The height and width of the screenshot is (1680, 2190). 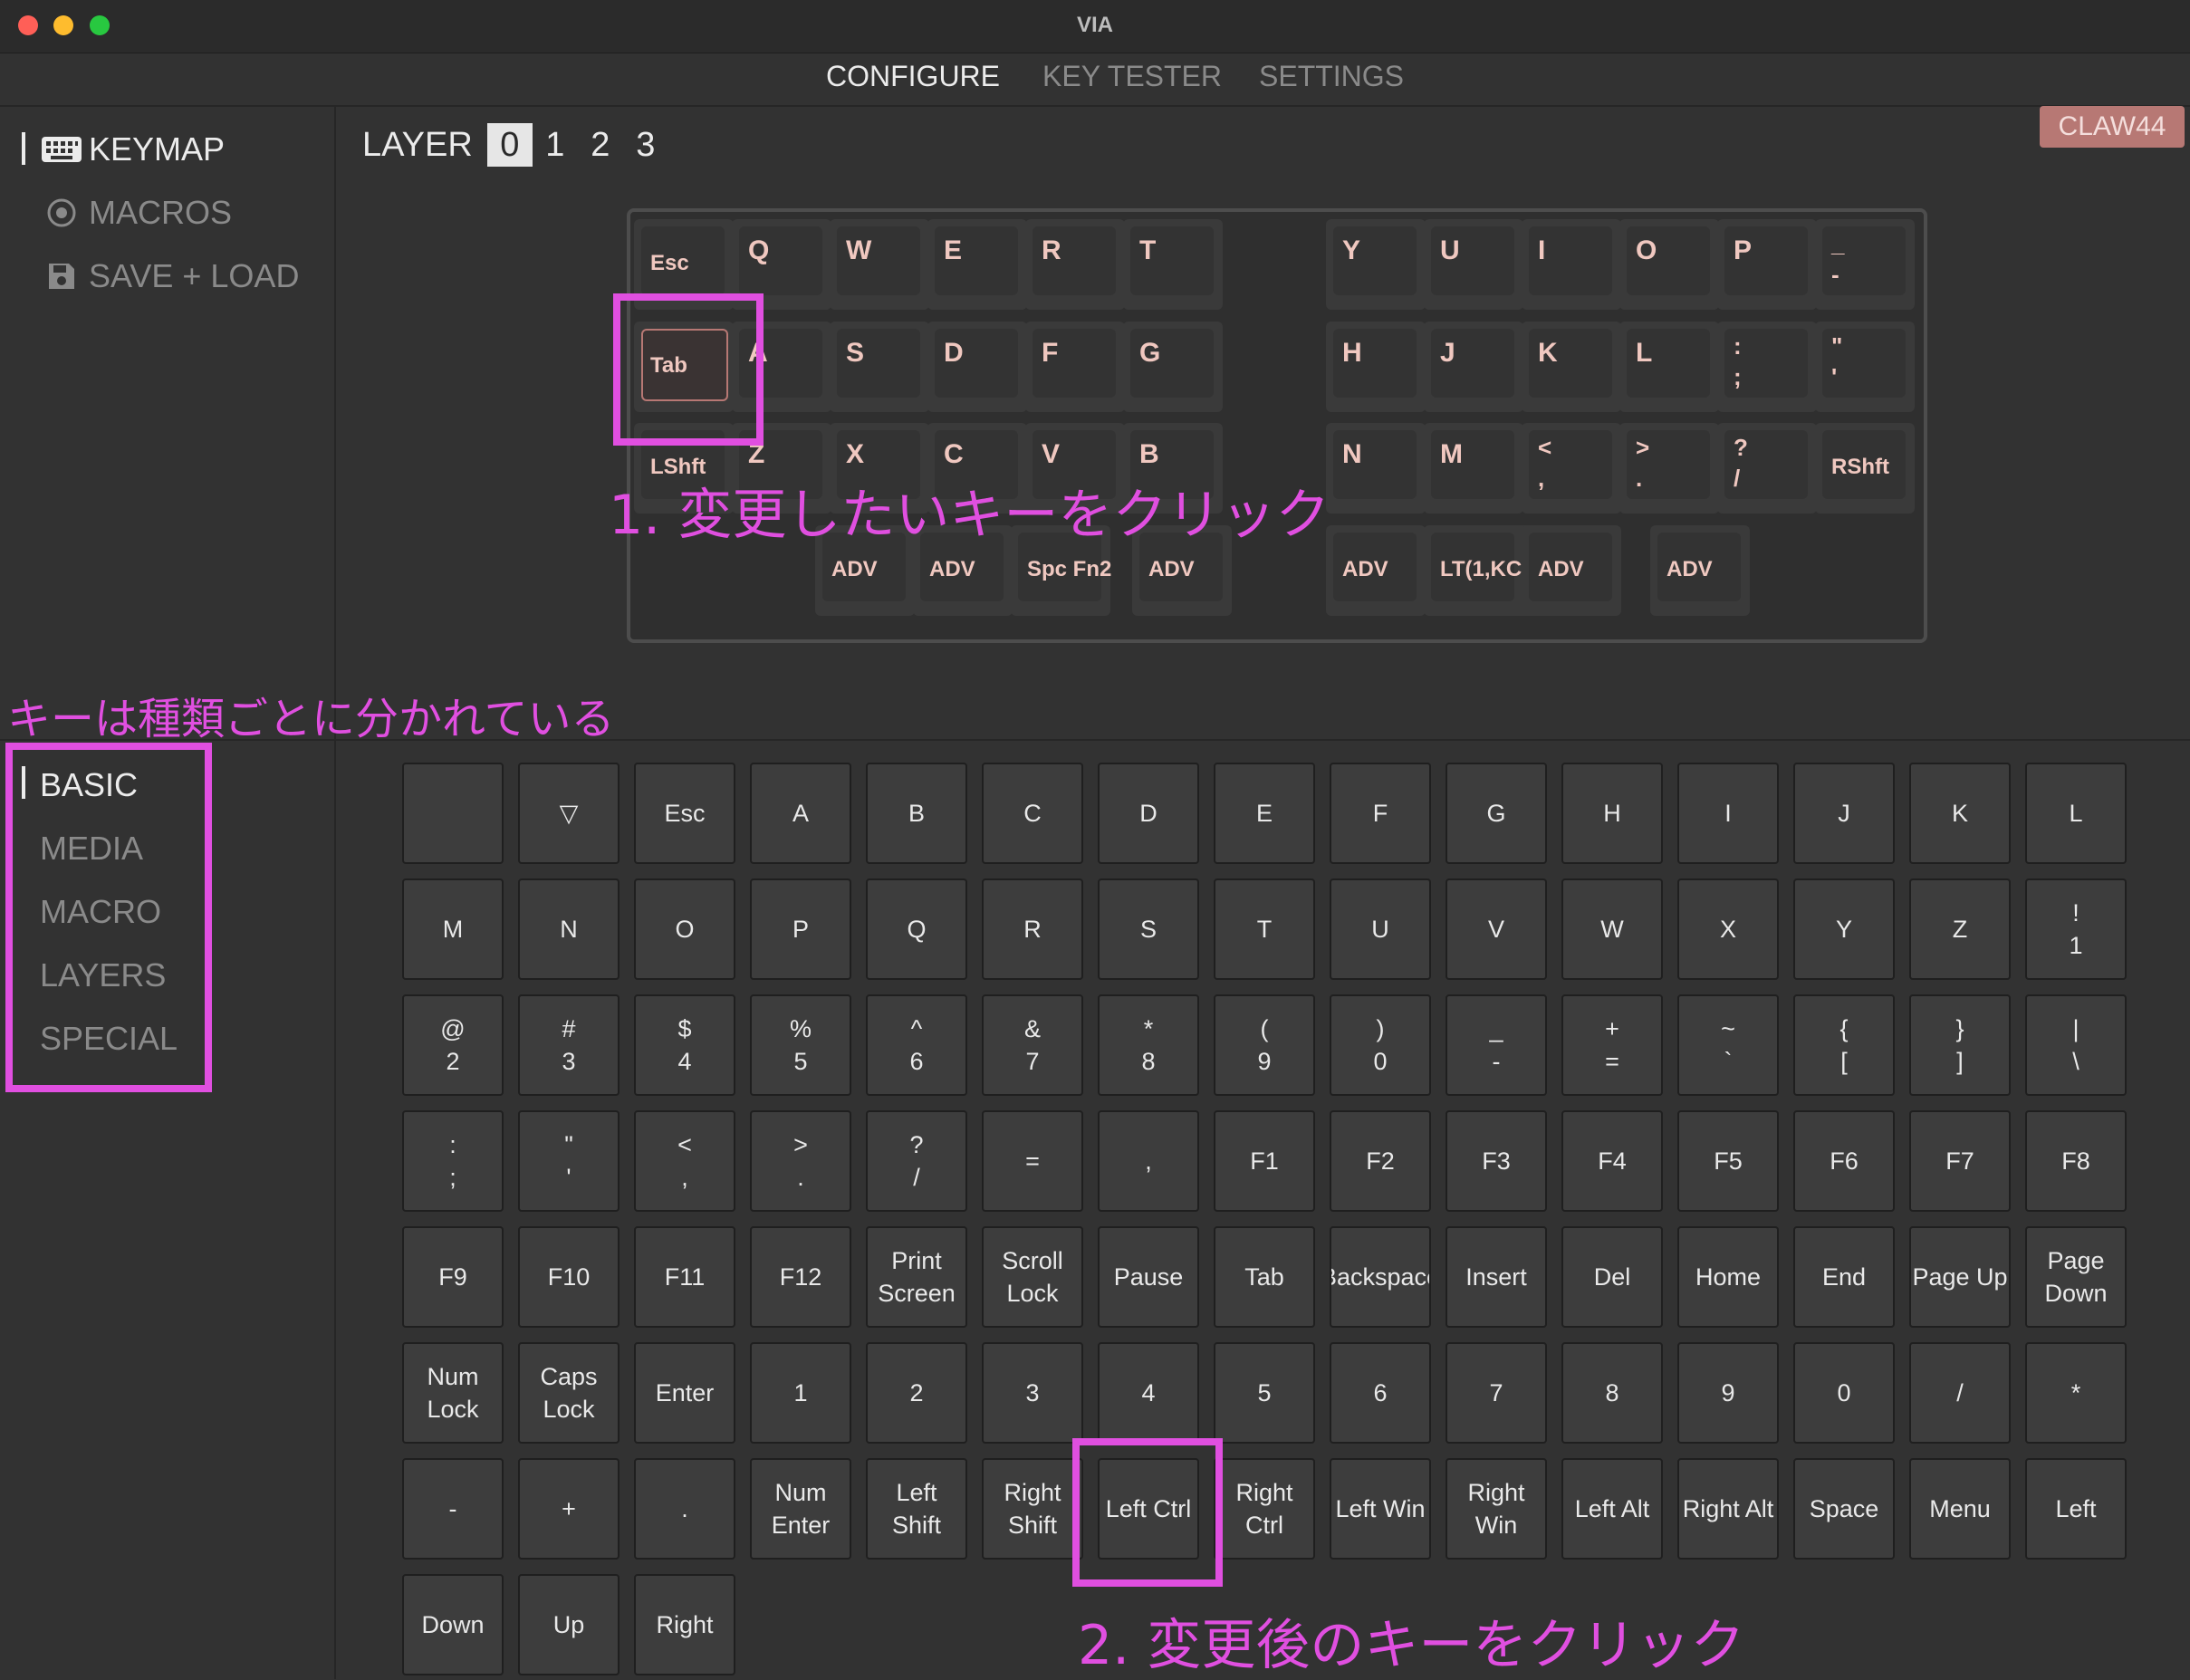 I want to click on keymap-key: K, so click(x=1571, y=367).